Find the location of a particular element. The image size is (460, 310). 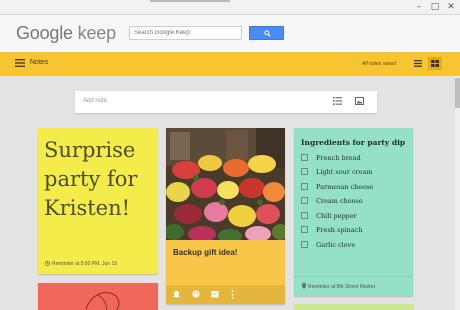

note-backup-gift: Backup gift idea! is located at coordinates (225, 216).